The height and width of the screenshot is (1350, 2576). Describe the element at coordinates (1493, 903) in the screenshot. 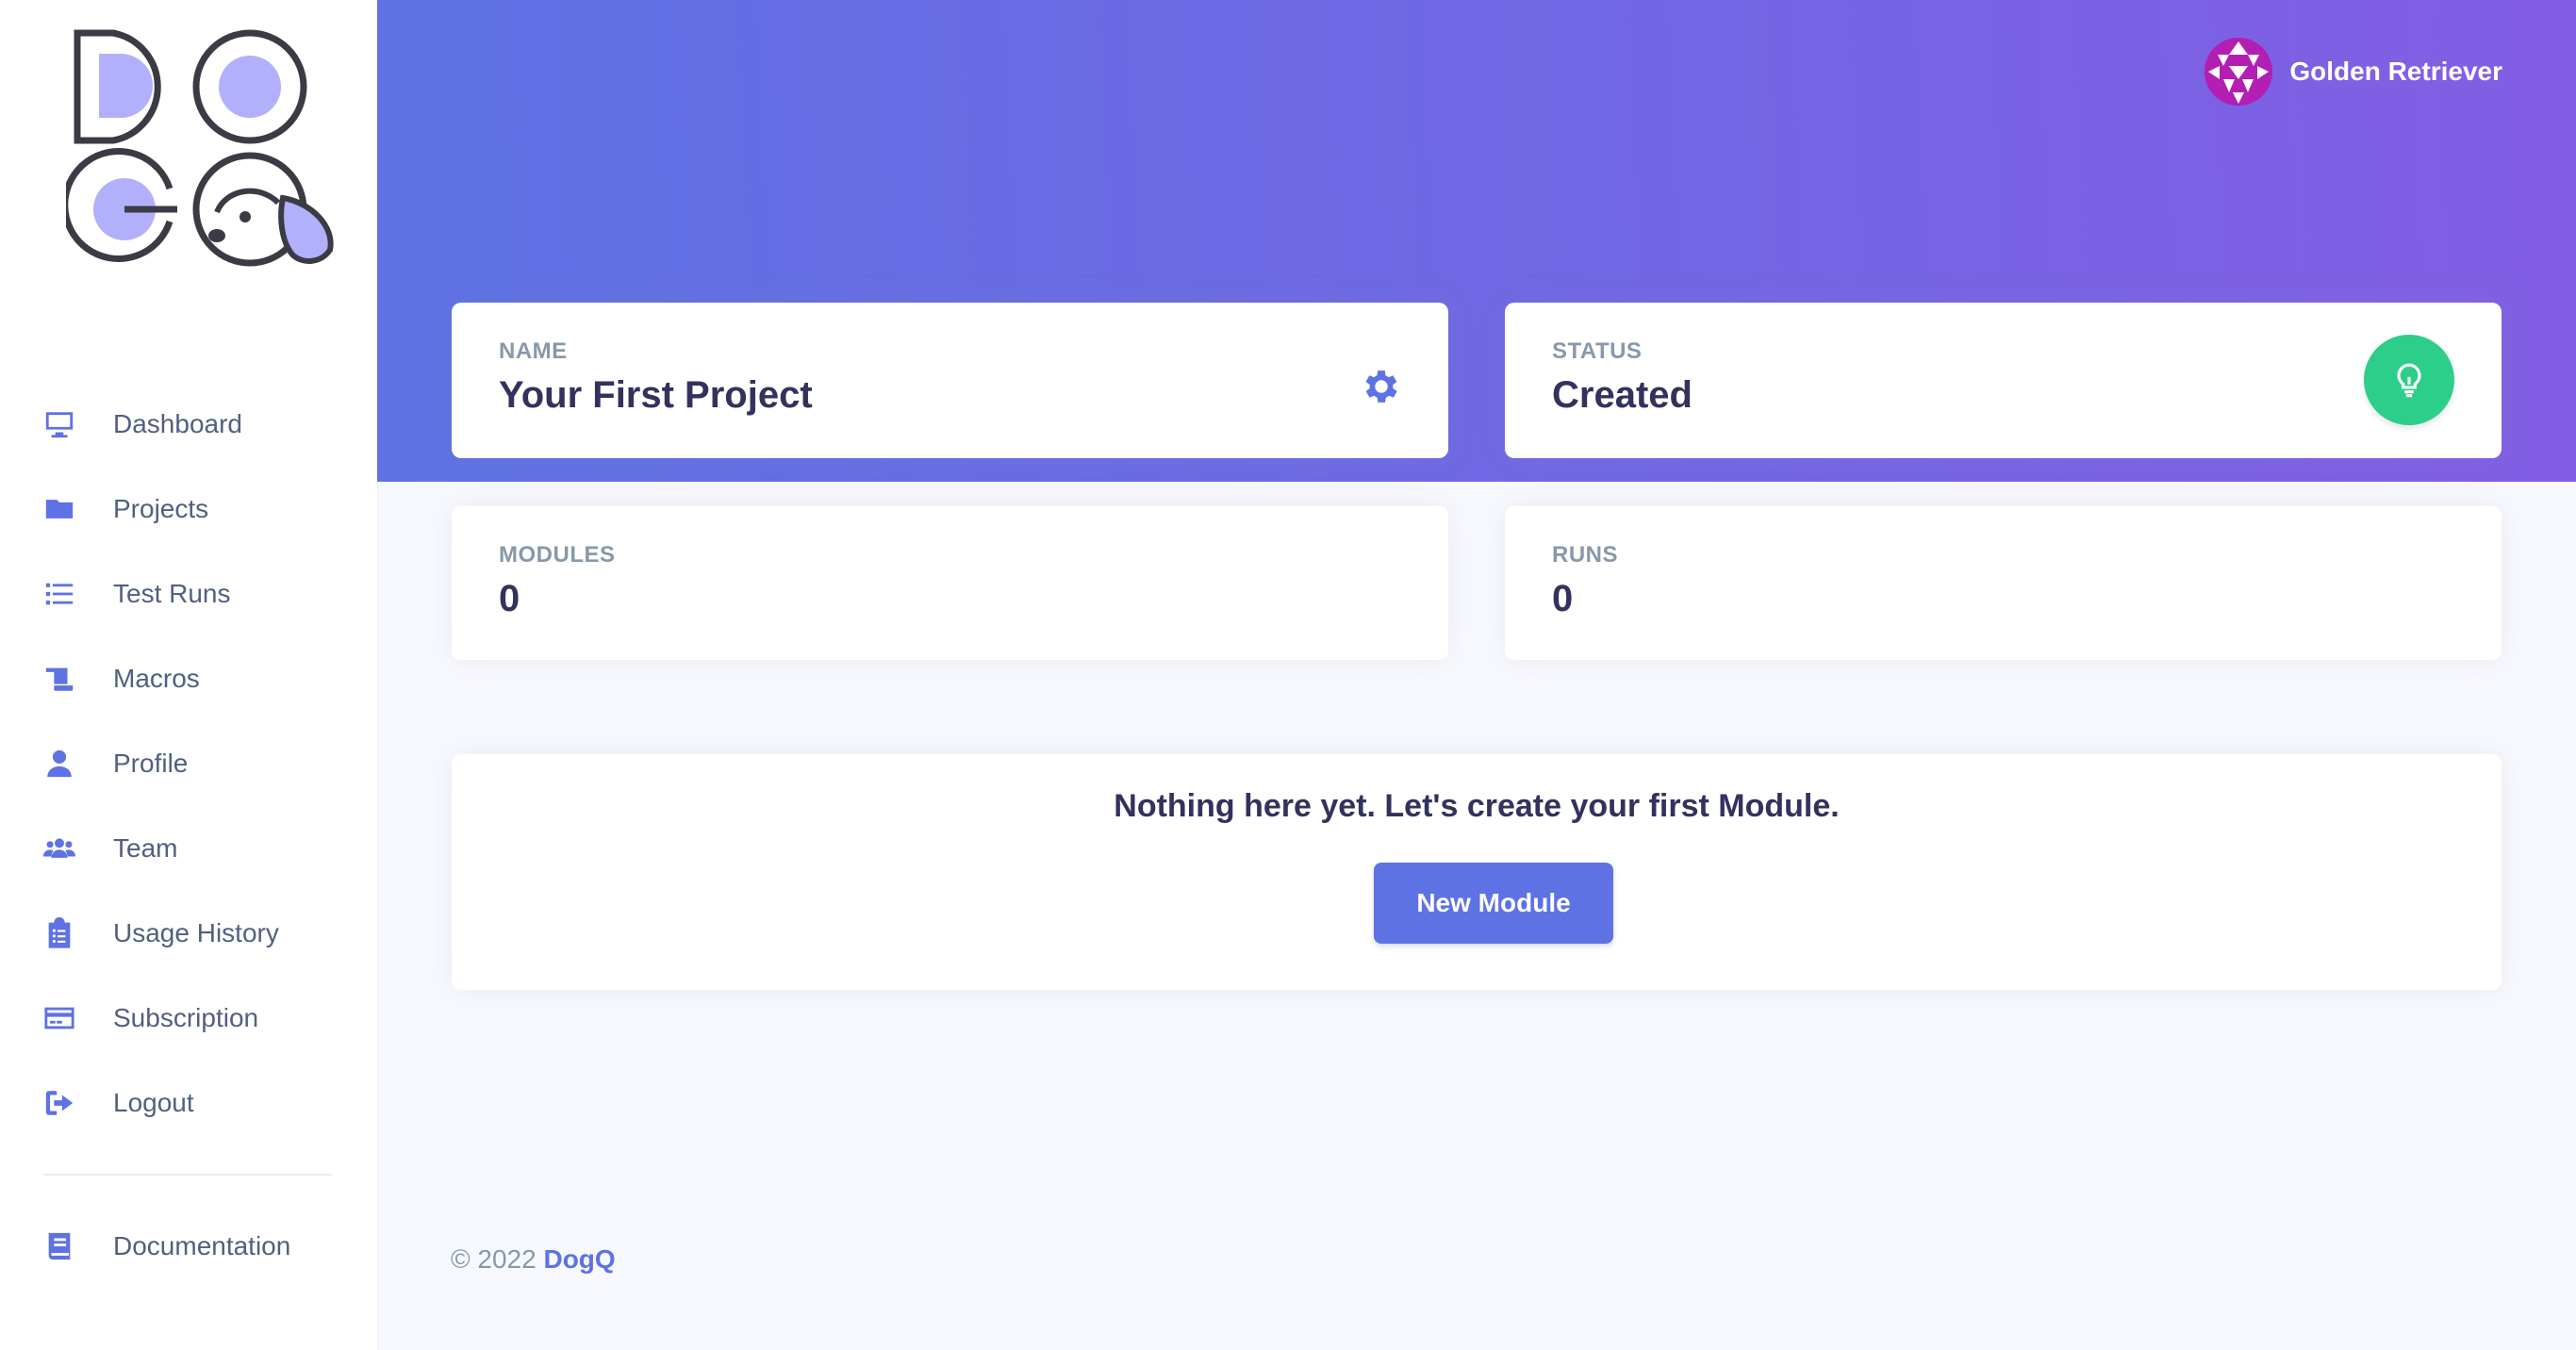

I see `new-module-button: New Module` at that location.